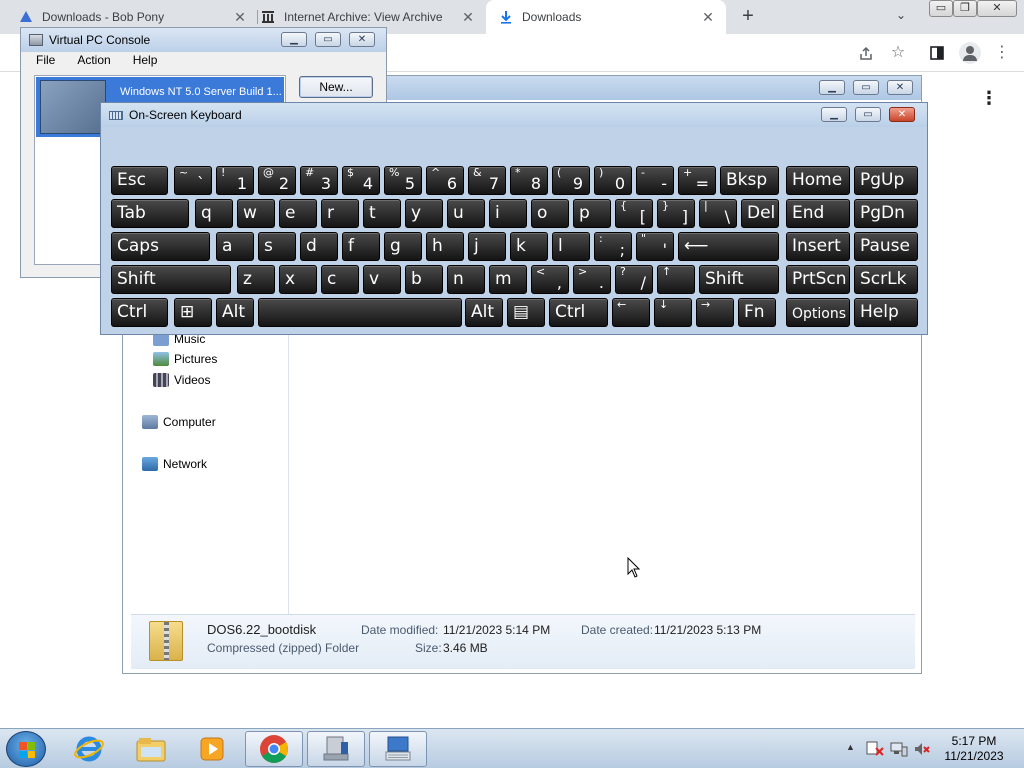  I want to click on host-close-button: ✕, so click(997, 8).